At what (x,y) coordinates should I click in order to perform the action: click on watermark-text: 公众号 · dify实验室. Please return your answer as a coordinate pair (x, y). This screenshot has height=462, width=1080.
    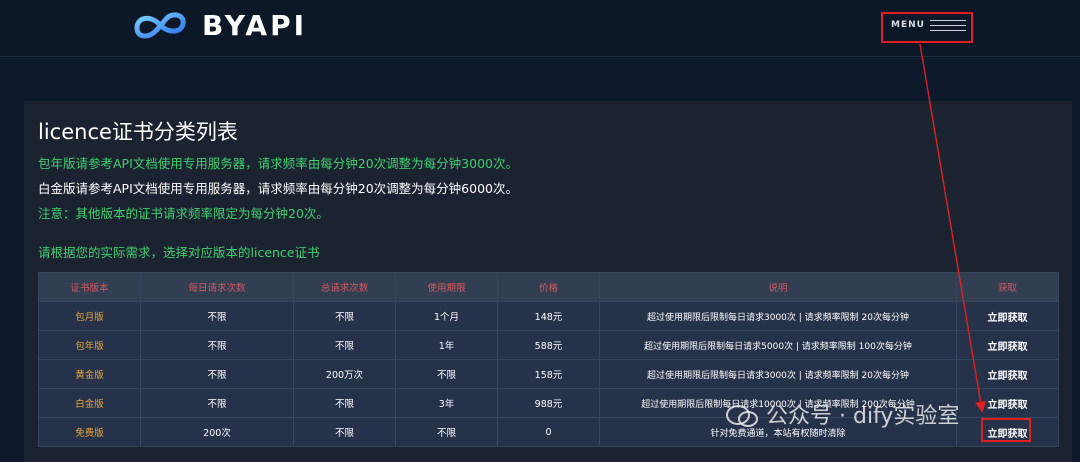
    Looking at the image, I should click on (863, 416).